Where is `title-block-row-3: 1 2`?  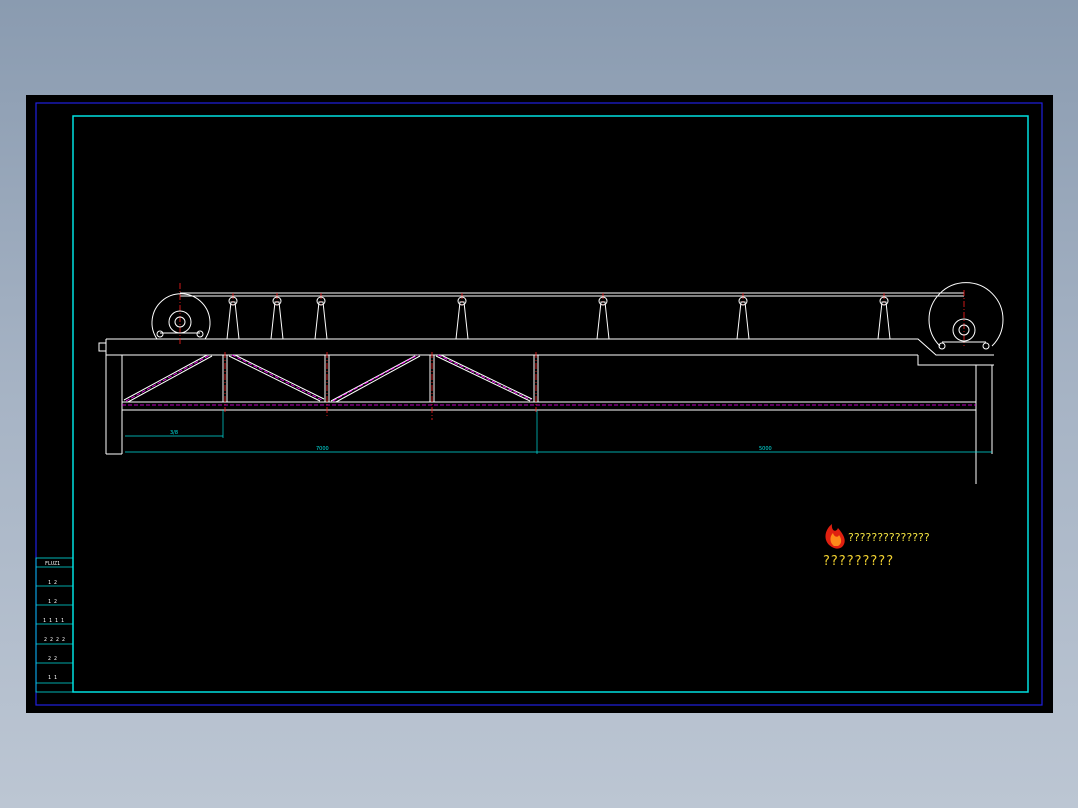
title-block-row-3: 1 2 is located at coordinates (52, 602).